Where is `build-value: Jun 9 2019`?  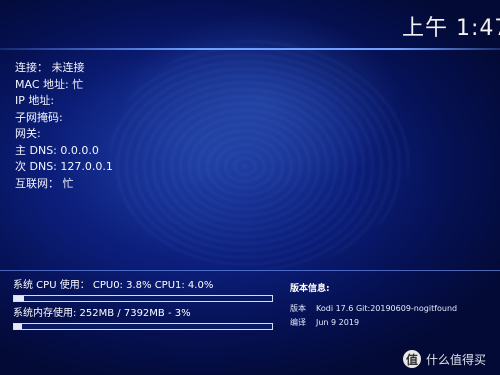 build-value: Jun 9 2019 is located at coordinates (338, 322).